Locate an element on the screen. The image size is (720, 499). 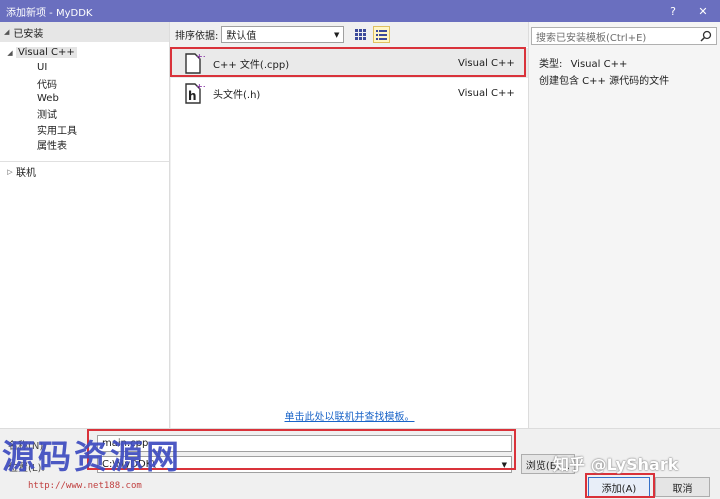
search-input: 搜索已安装模板(Ctrl+E) is located at coordinates (624, 36).